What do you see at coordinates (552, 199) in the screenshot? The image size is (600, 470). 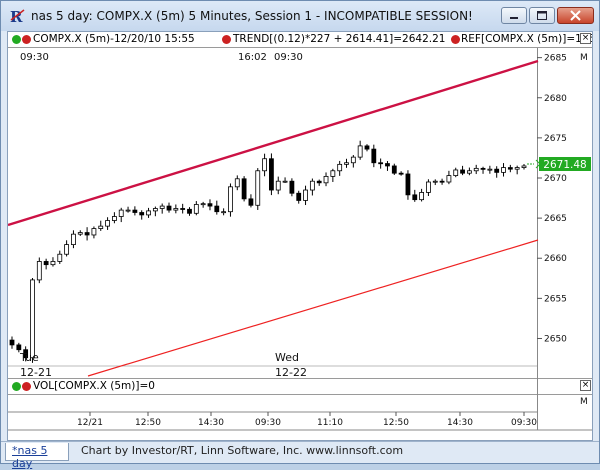 I see `price-axis: 2685 2680 2675 2670 2665 2660 2655 2650` at bounding box center [552, 199].